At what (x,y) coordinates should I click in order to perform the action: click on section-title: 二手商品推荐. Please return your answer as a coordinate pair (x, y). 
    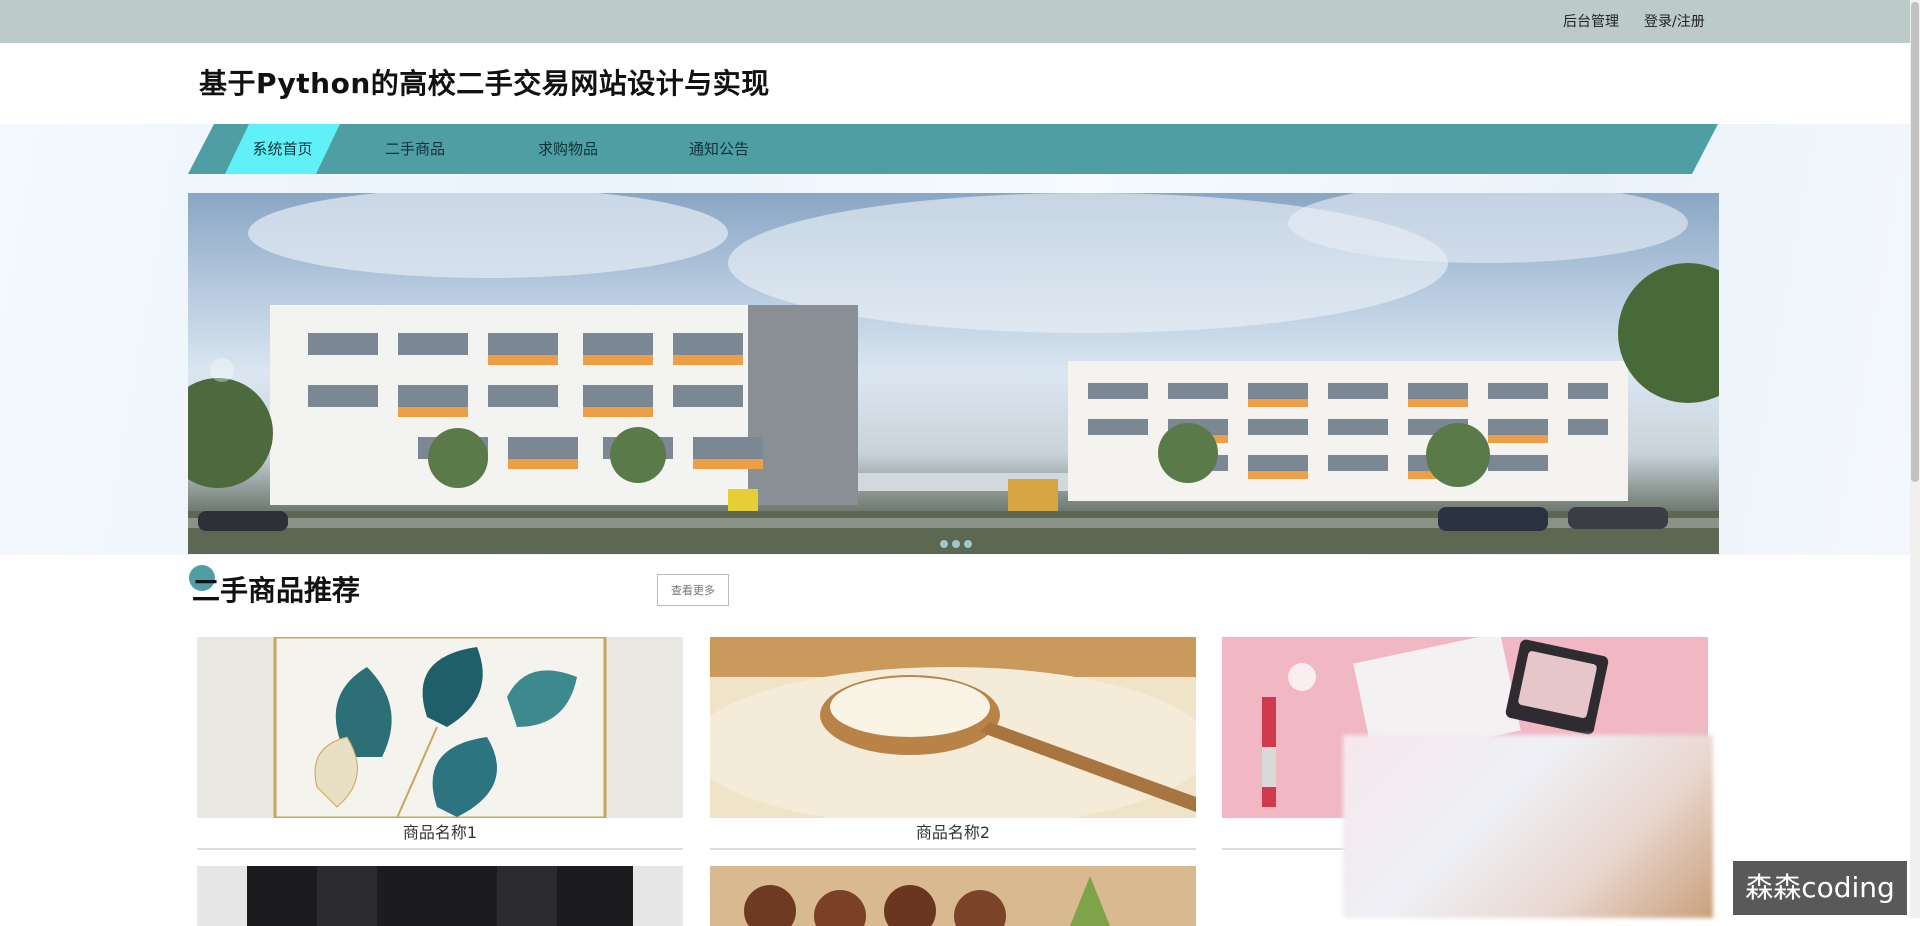
    Looking at the image, I should click on (276, 590).